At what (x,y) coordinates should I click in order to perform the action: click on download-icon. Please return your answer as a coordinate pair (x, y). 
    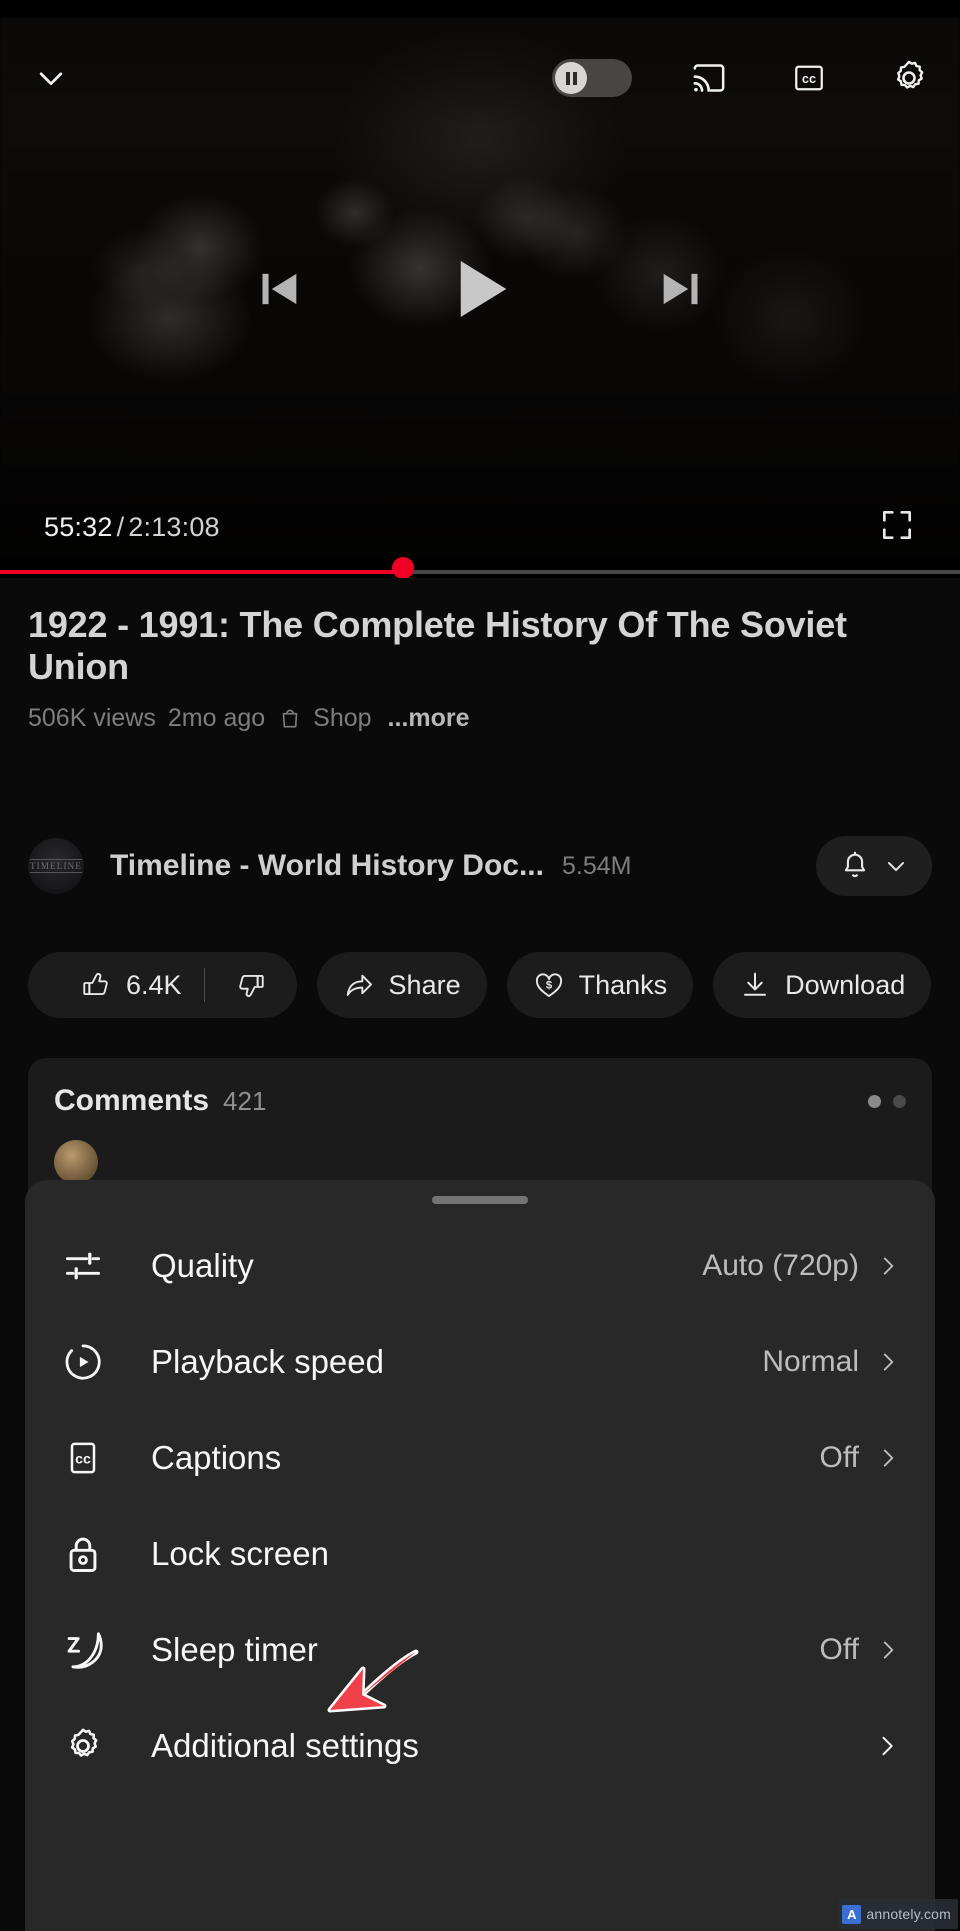
    Looking at the image, I should click on (755, 984).